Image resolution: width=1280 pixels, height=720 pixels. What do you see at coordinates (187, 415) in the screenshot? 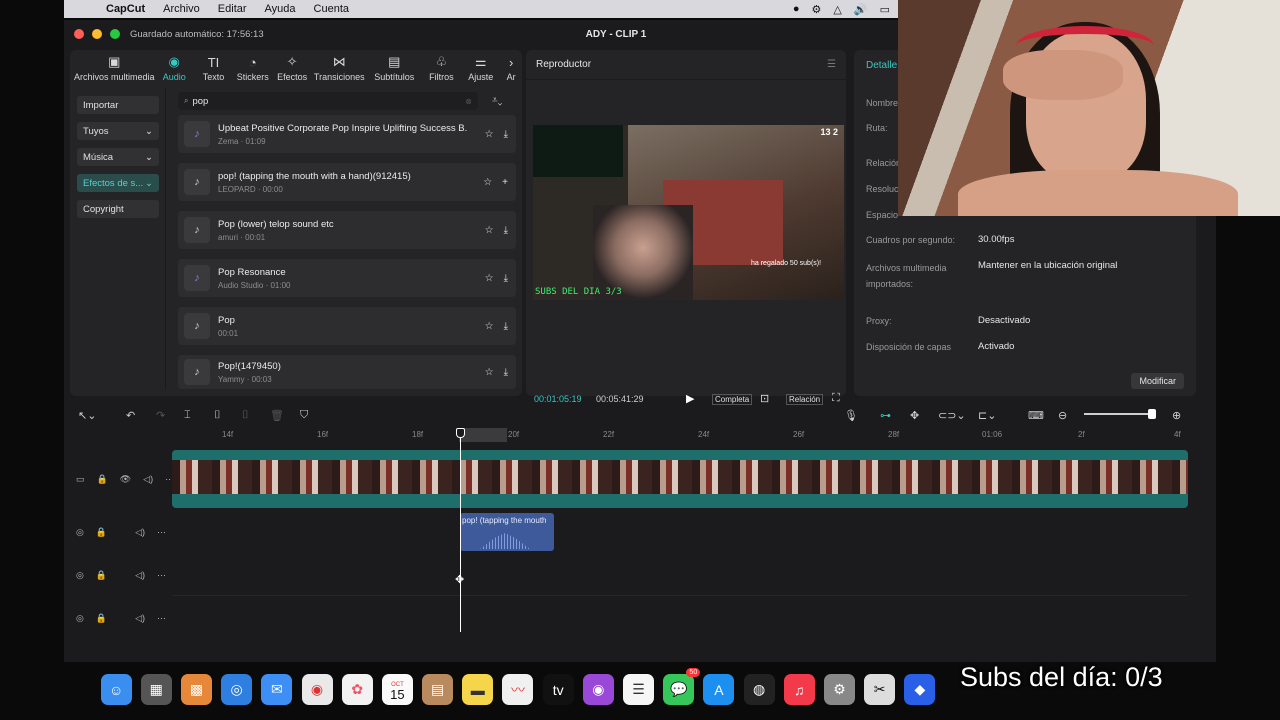
I see `split-icon: ⌶` at bounding box center [187, 415].